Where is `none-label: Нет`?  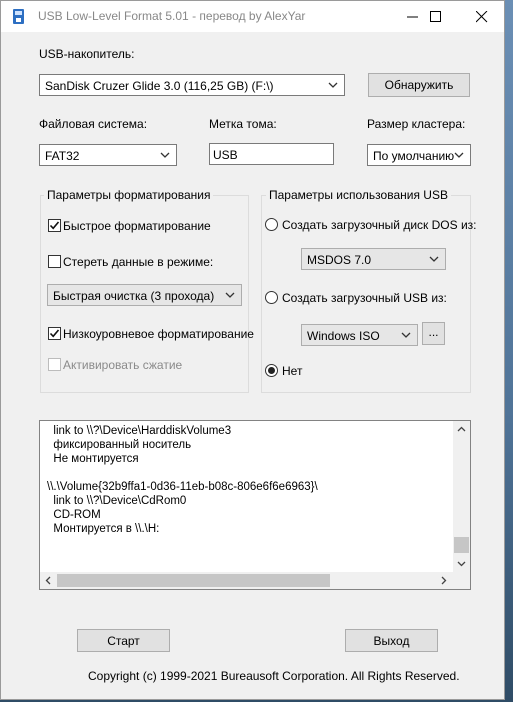
none-label: Нет is located at coordinates (292, 371).